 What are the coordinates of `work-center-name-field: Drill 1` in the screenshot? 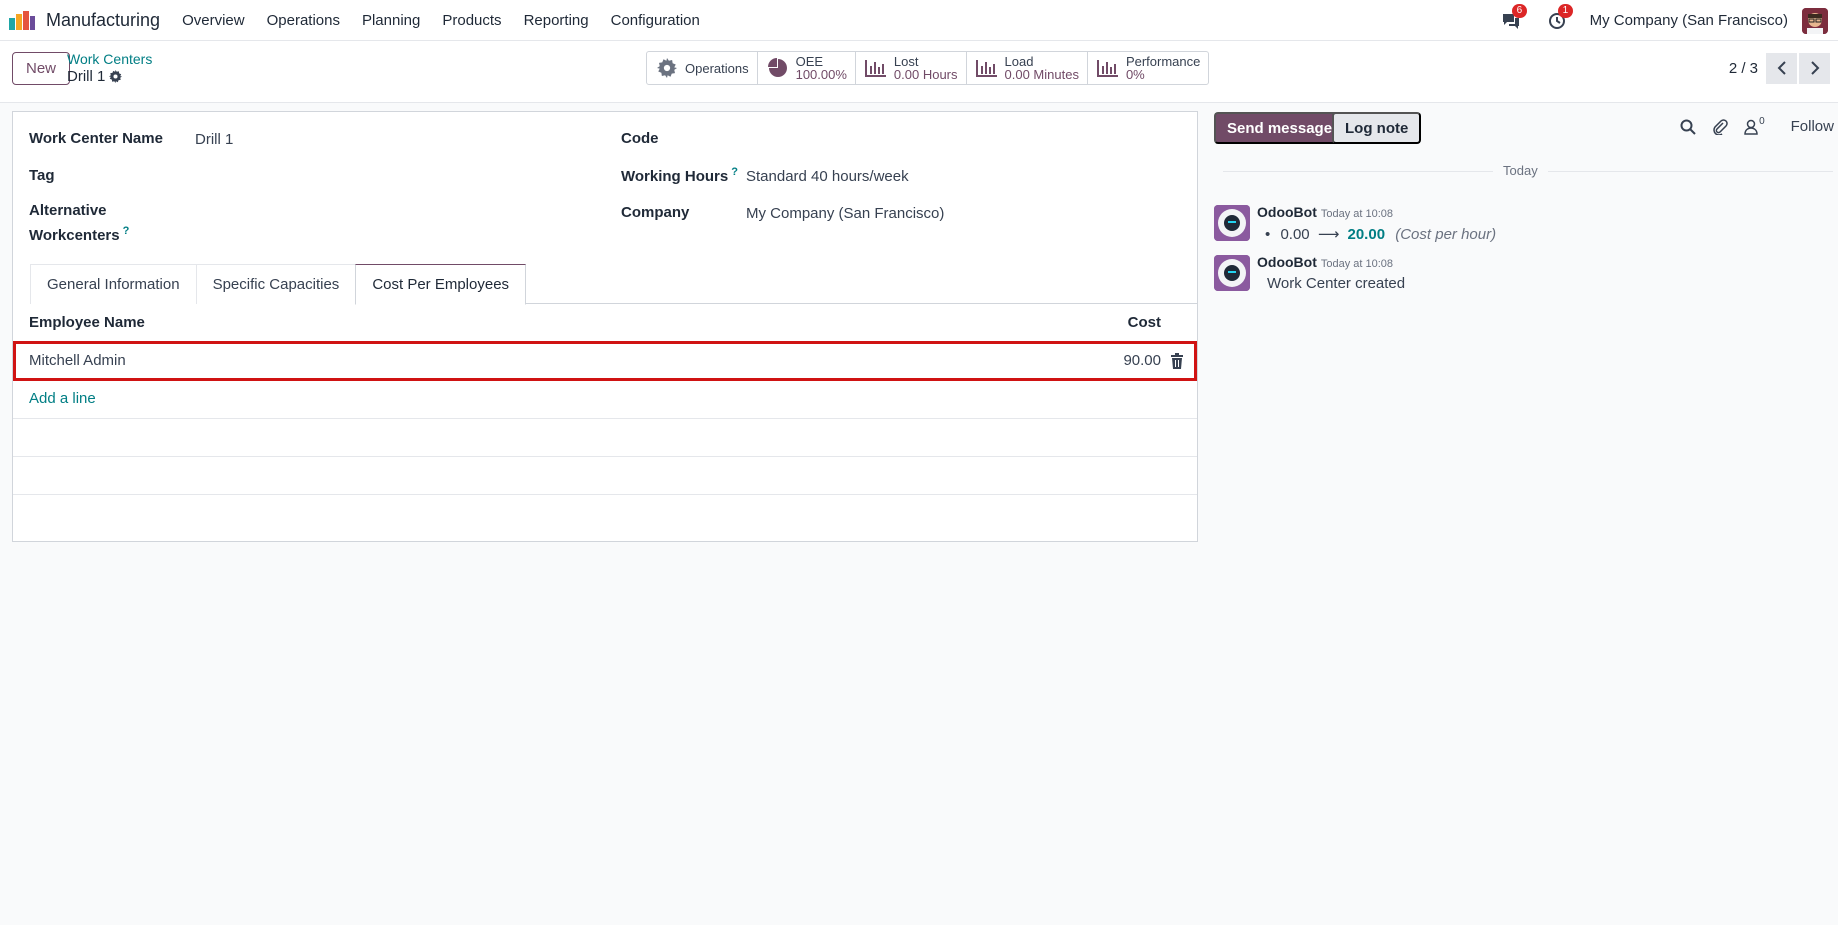 It's located at (214, 139).